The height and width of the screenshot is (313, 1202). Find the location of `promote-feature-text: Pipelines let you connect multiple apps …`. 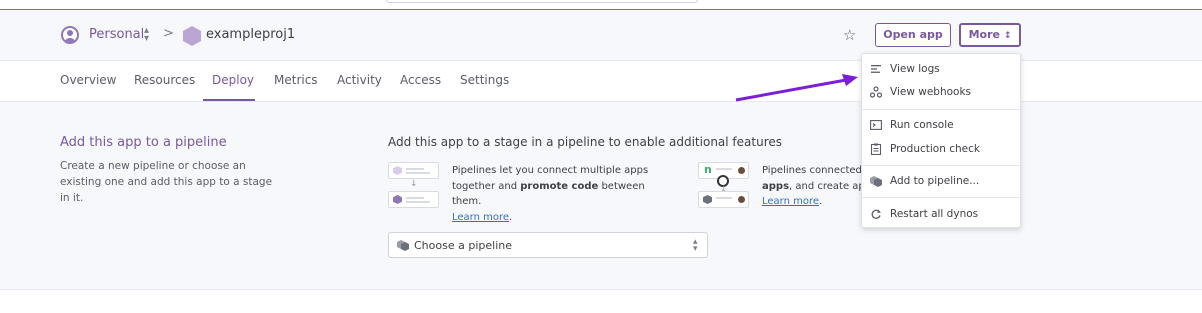

promote-feature-text: Pipelines let you connect multiple apps … is located at coordinates (550, 194).